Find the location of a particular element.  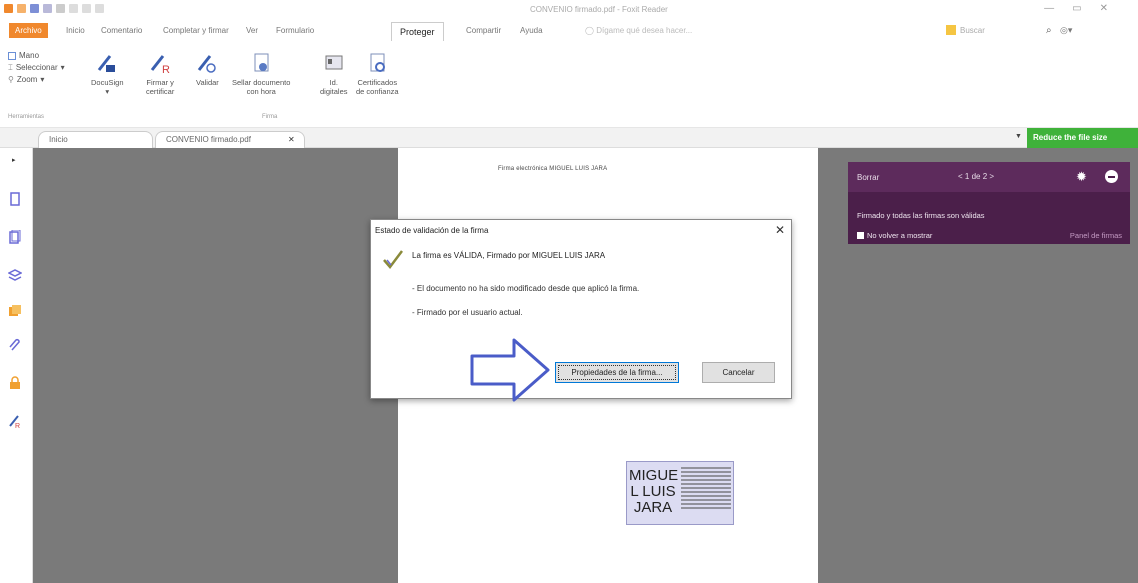

close-tab-icon: ✕ is located at coordinates (291, 139).